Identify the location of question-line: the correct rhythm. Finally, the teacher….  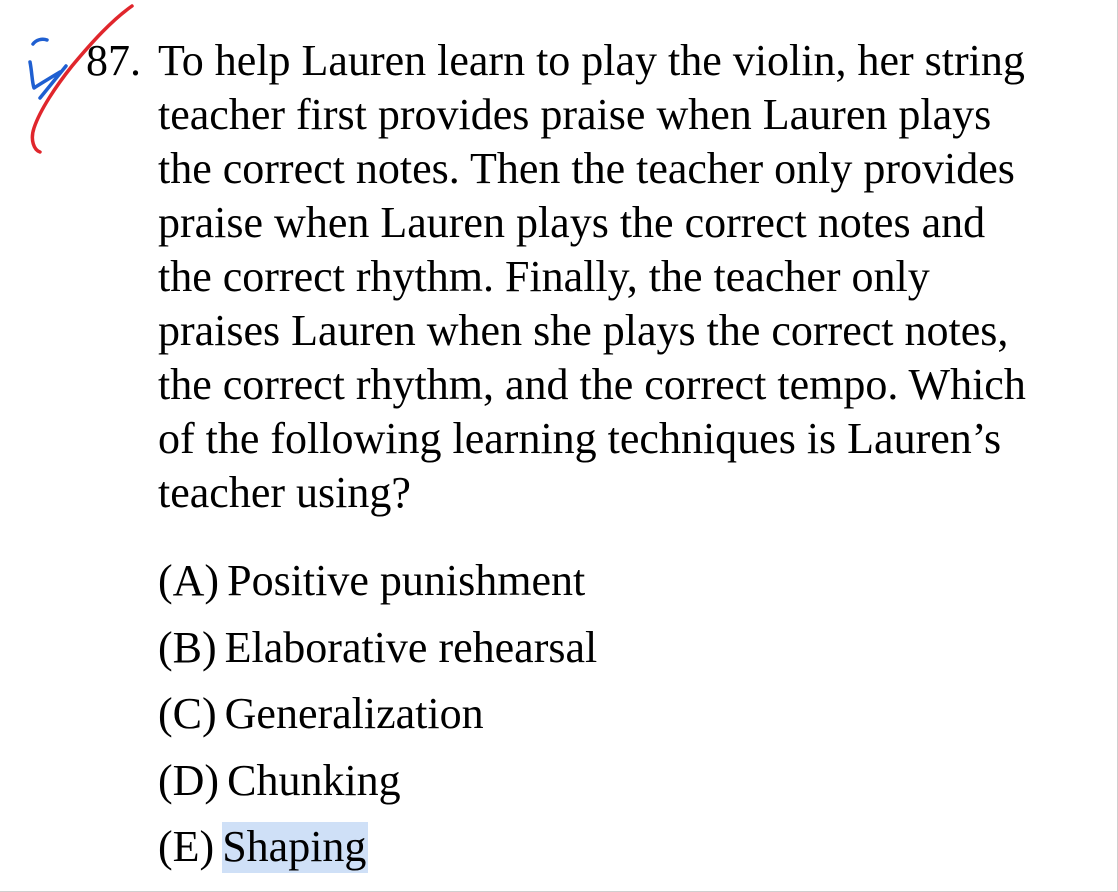
(544, 276).